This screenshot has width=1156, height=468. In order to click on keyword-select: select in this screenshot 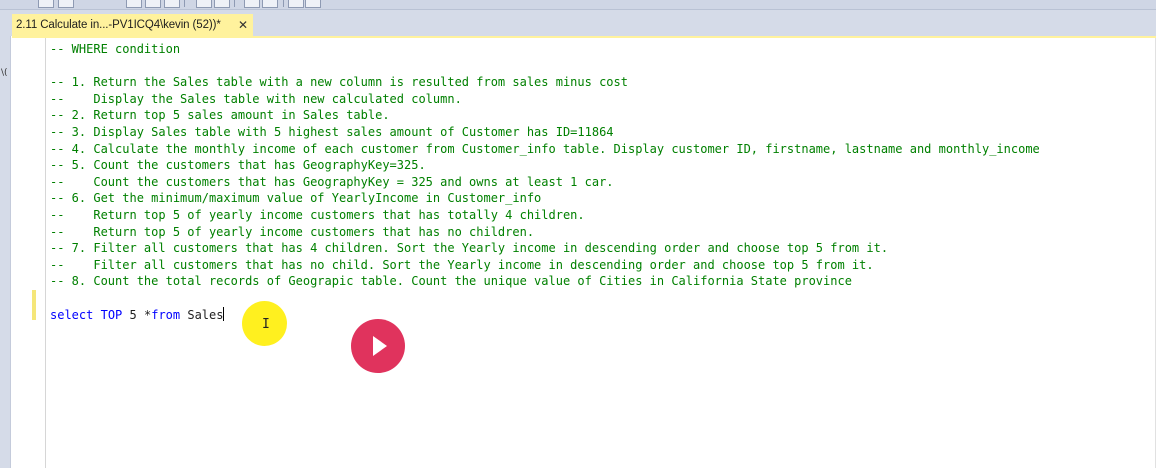, I will do `click(72, 314)`.